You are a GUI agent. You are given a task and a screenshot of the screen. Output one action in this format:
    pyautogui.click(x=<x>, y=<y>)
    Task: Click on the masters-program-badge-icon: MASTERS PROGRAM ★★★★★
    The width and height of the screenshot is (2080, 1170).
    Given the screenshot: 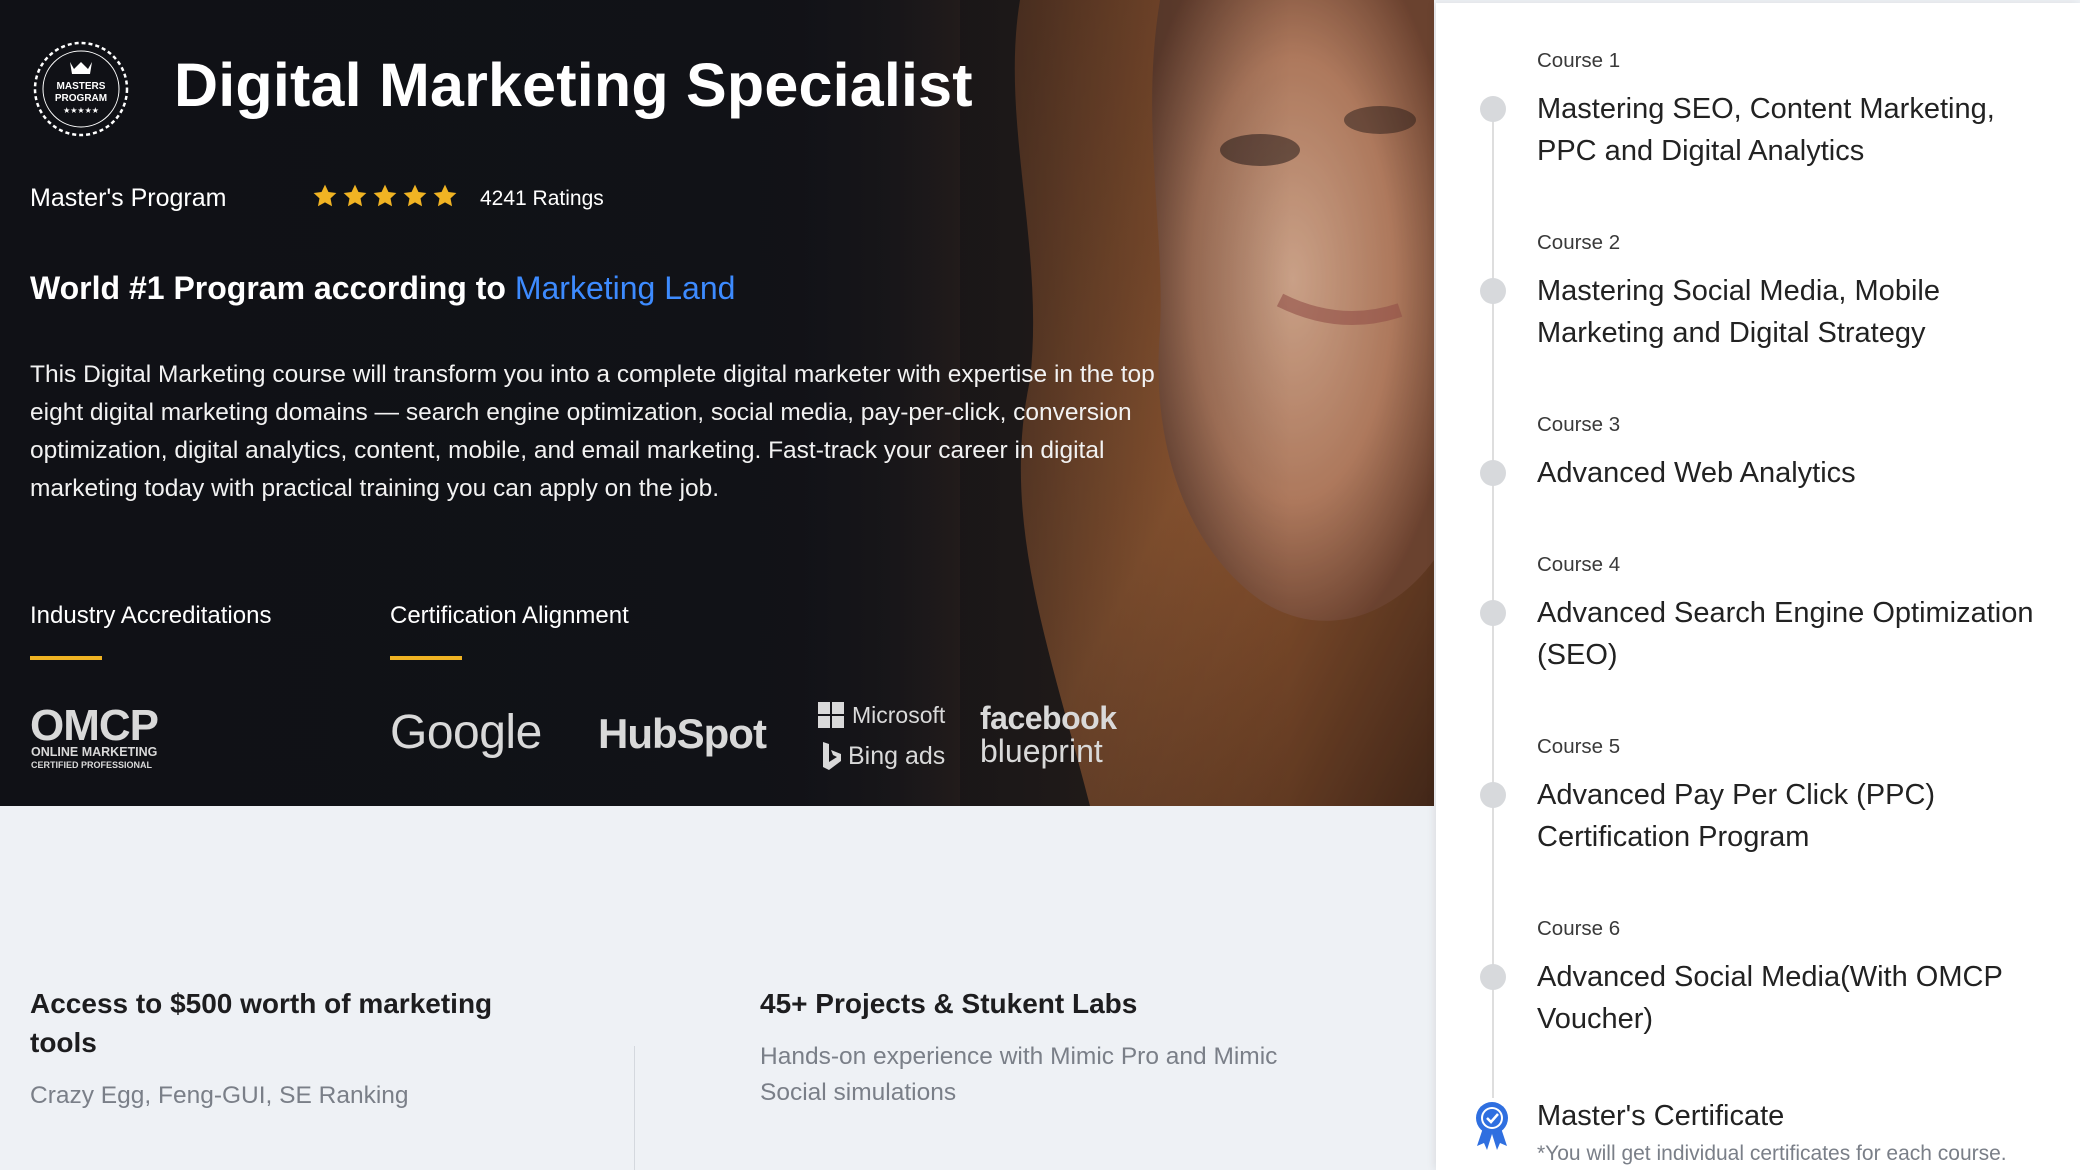 What is the action you would take?
    pyautogui.click(x=81, y=89)
    